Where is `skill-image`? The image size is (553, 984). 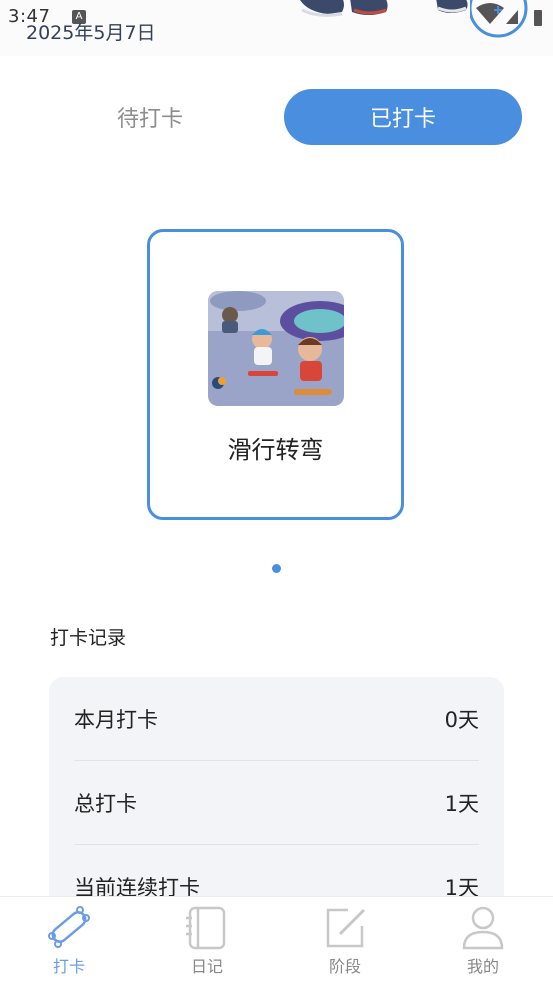
skill-image is located at coordinates (276, 348).